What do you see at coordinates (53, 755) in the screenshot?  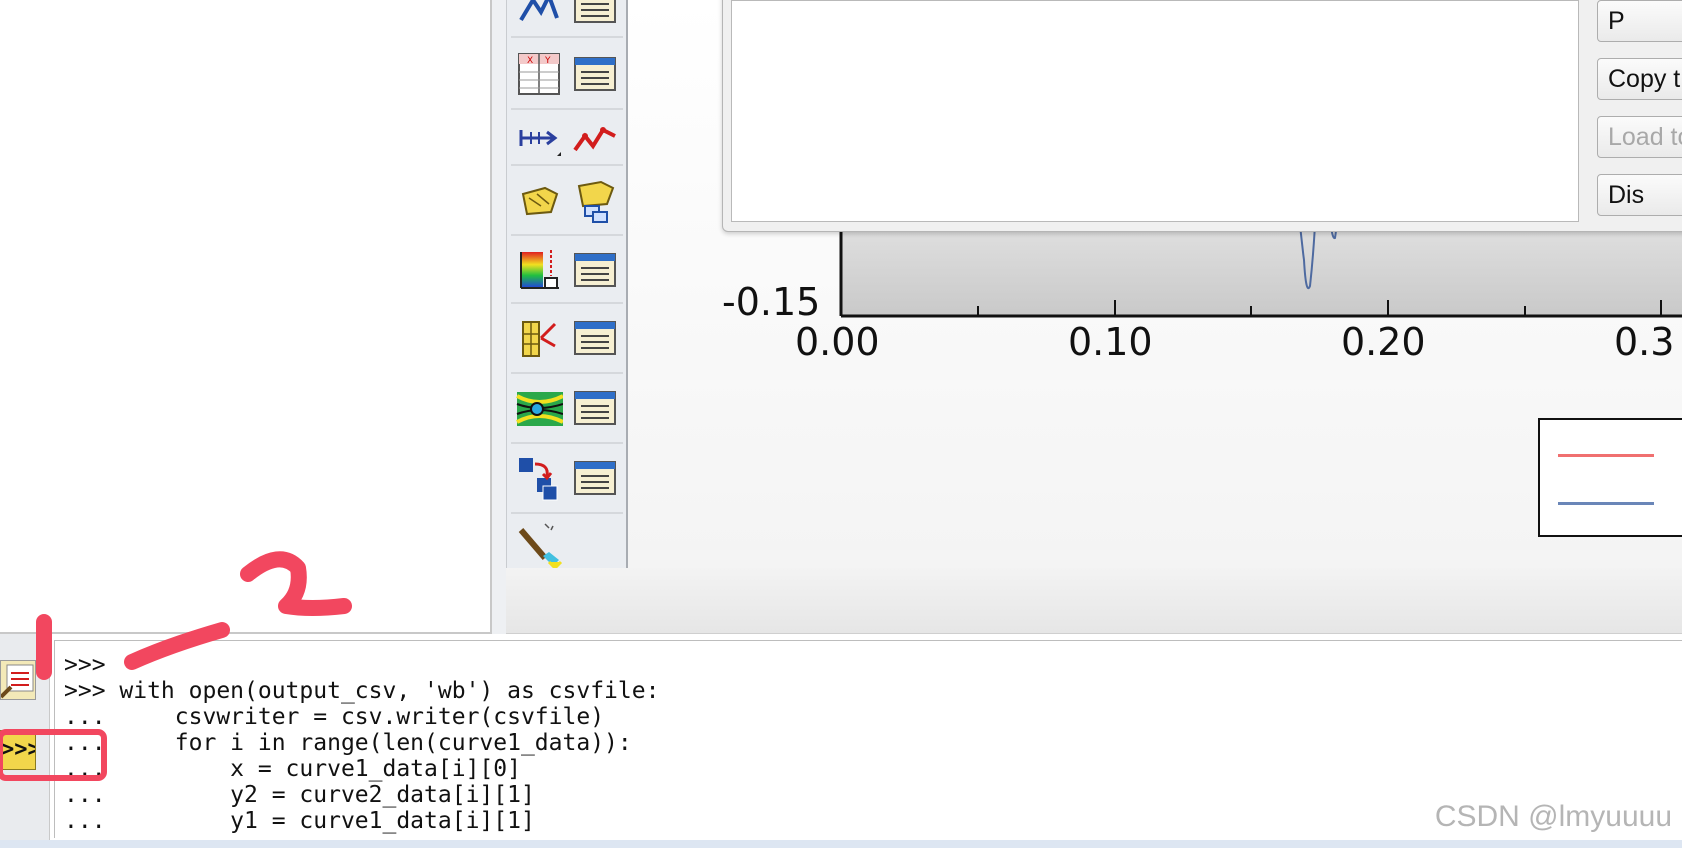 I see `annotation-highlight-box` at bounding box center [53, 755].